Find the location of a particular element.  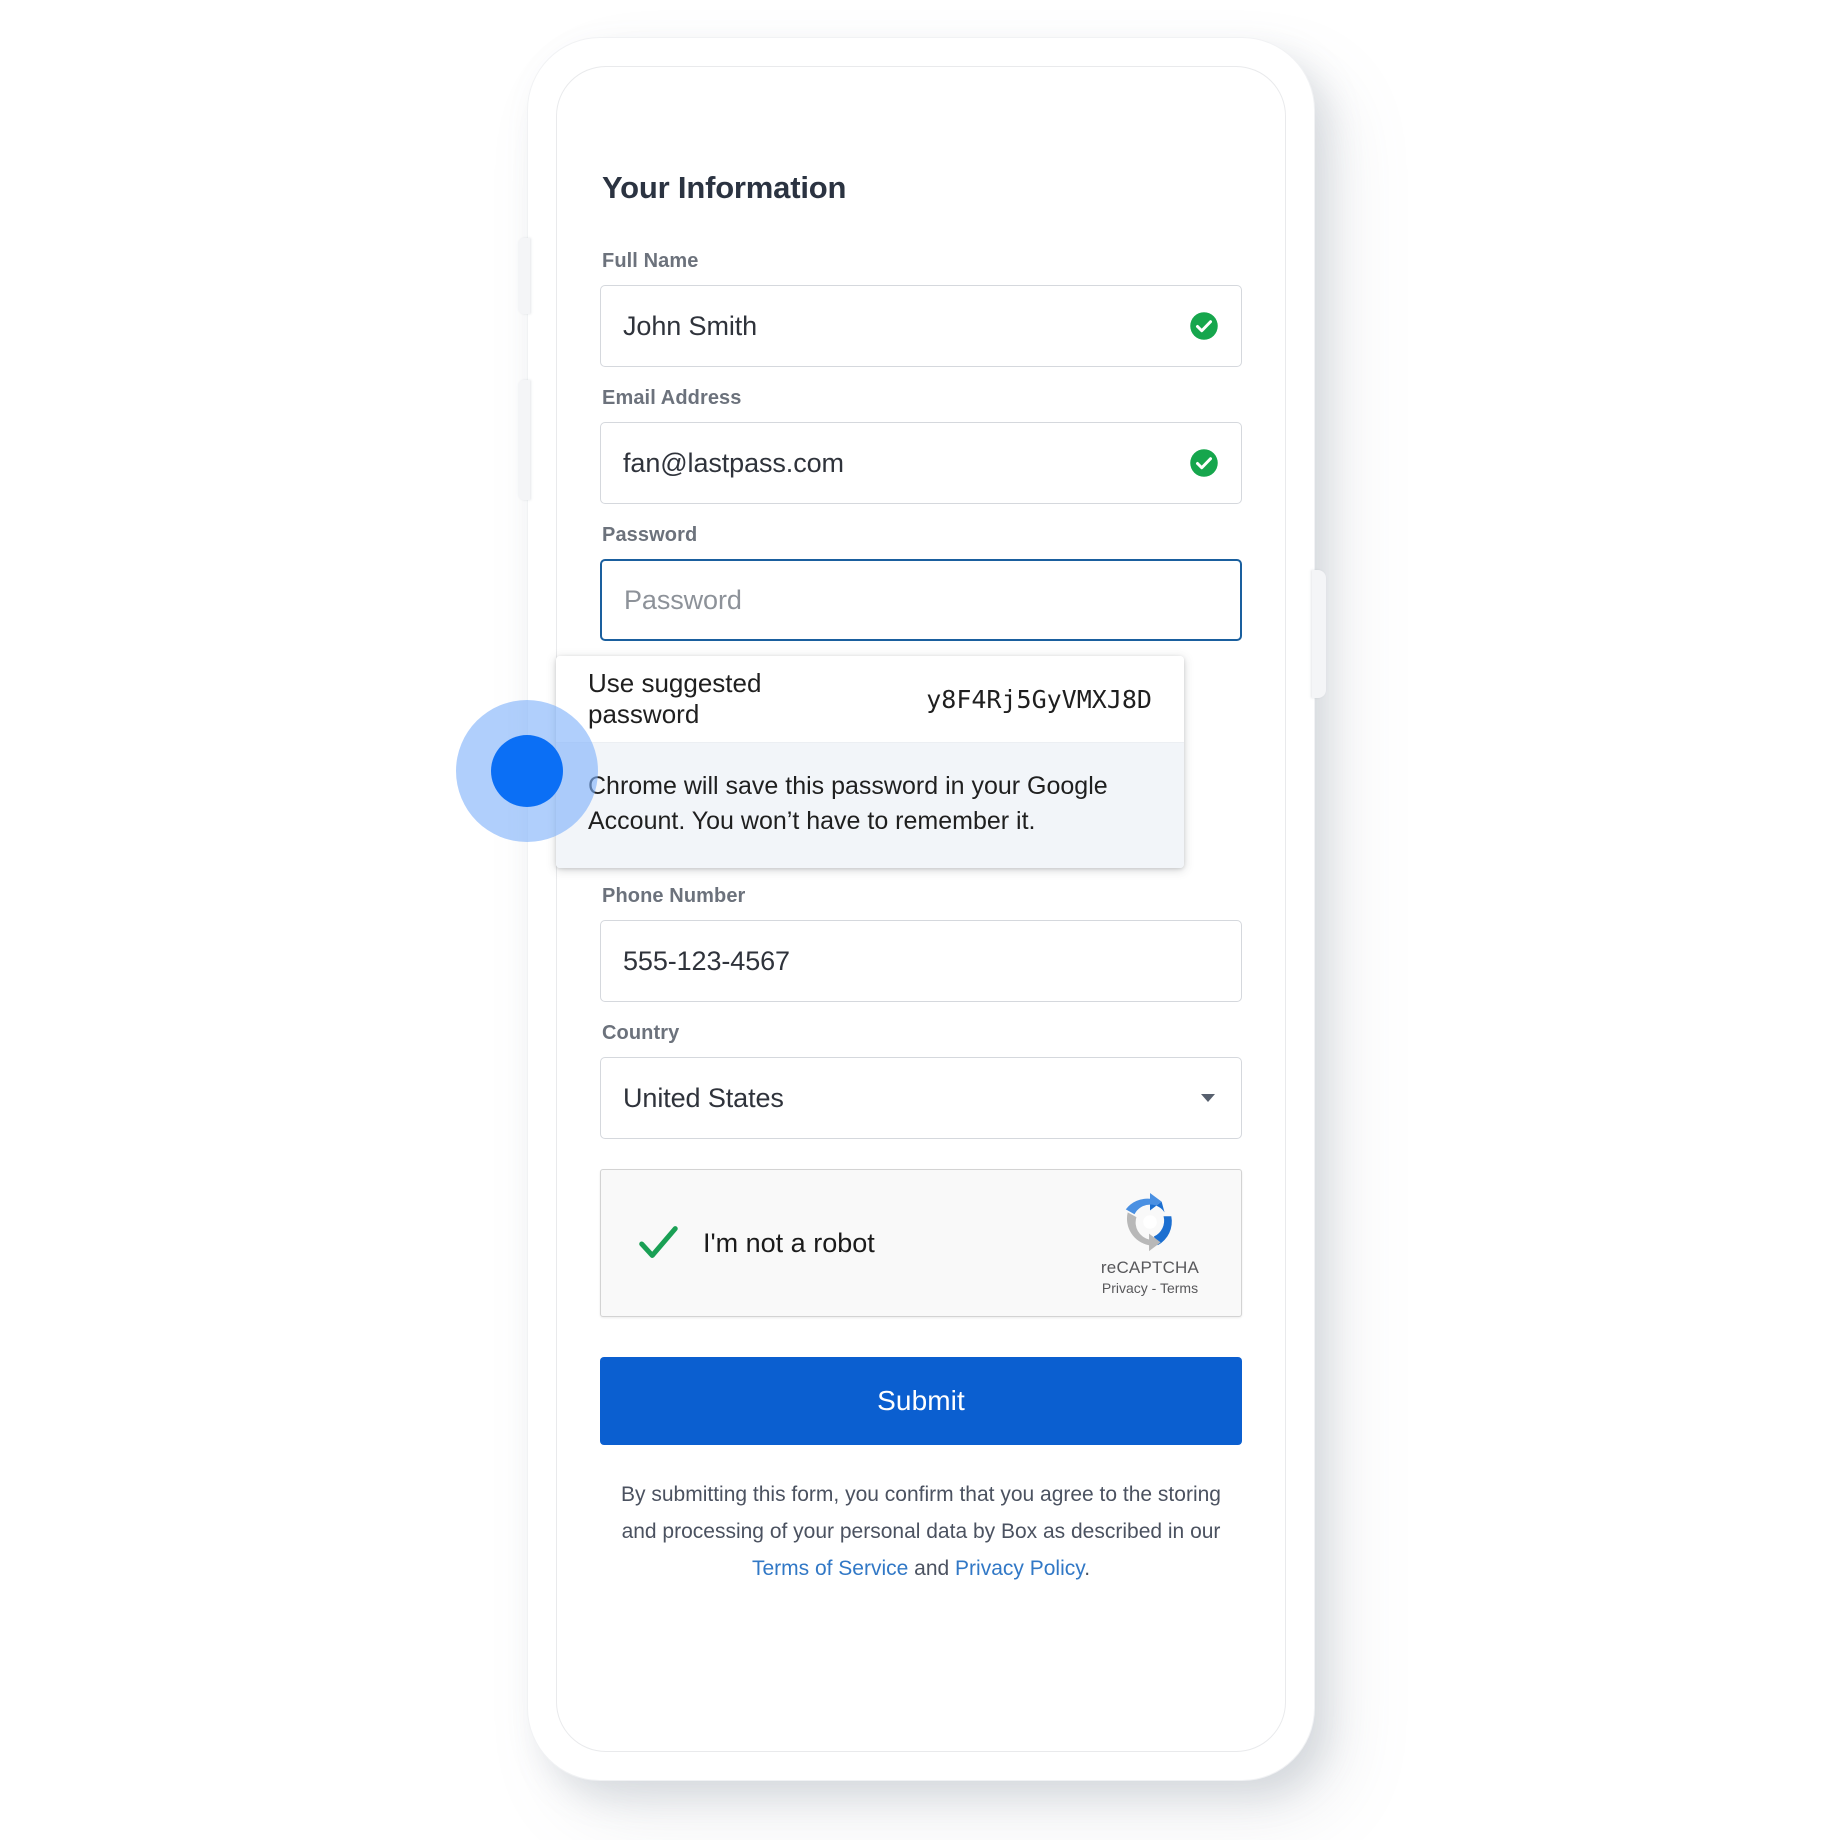

page-title: Your Information is located at coordinates (724, 187).